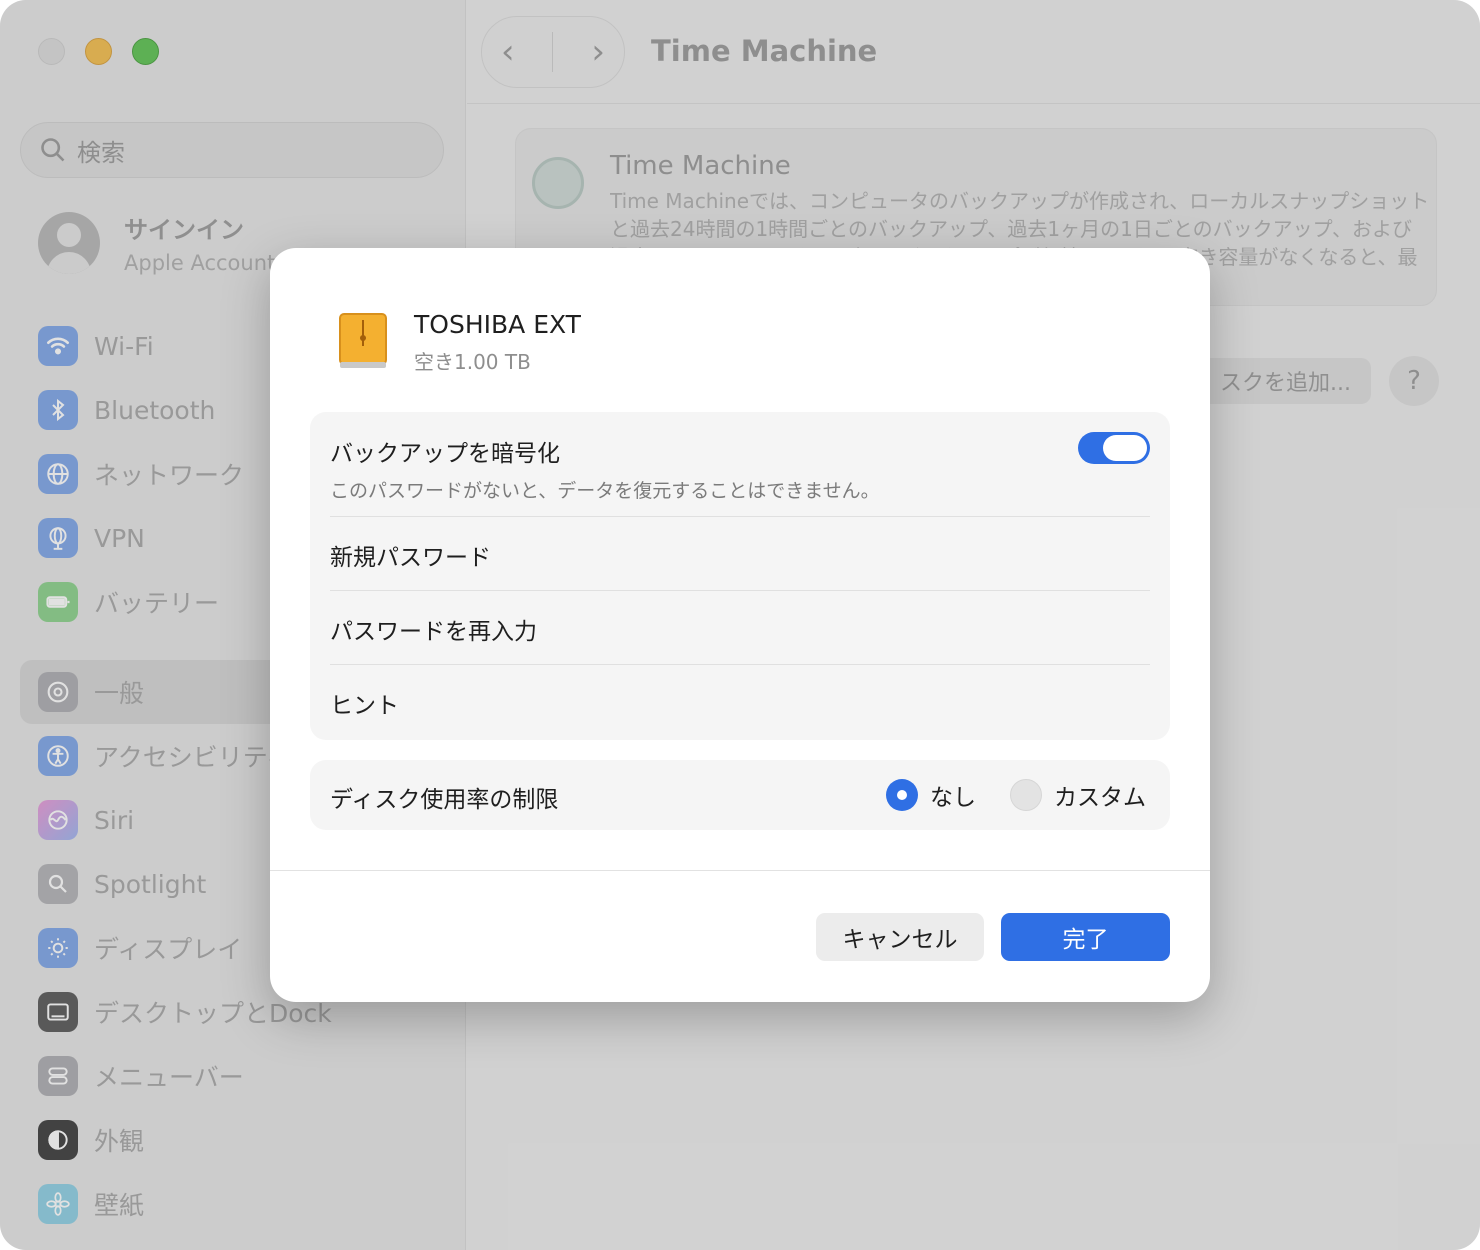 The width and height of the screenshot is (1480, 1250). What do you see at coordinates (1100, 798) in the screenshot?
I see `radio-custom-label: カスタム` at bounding box center [1100, 798].